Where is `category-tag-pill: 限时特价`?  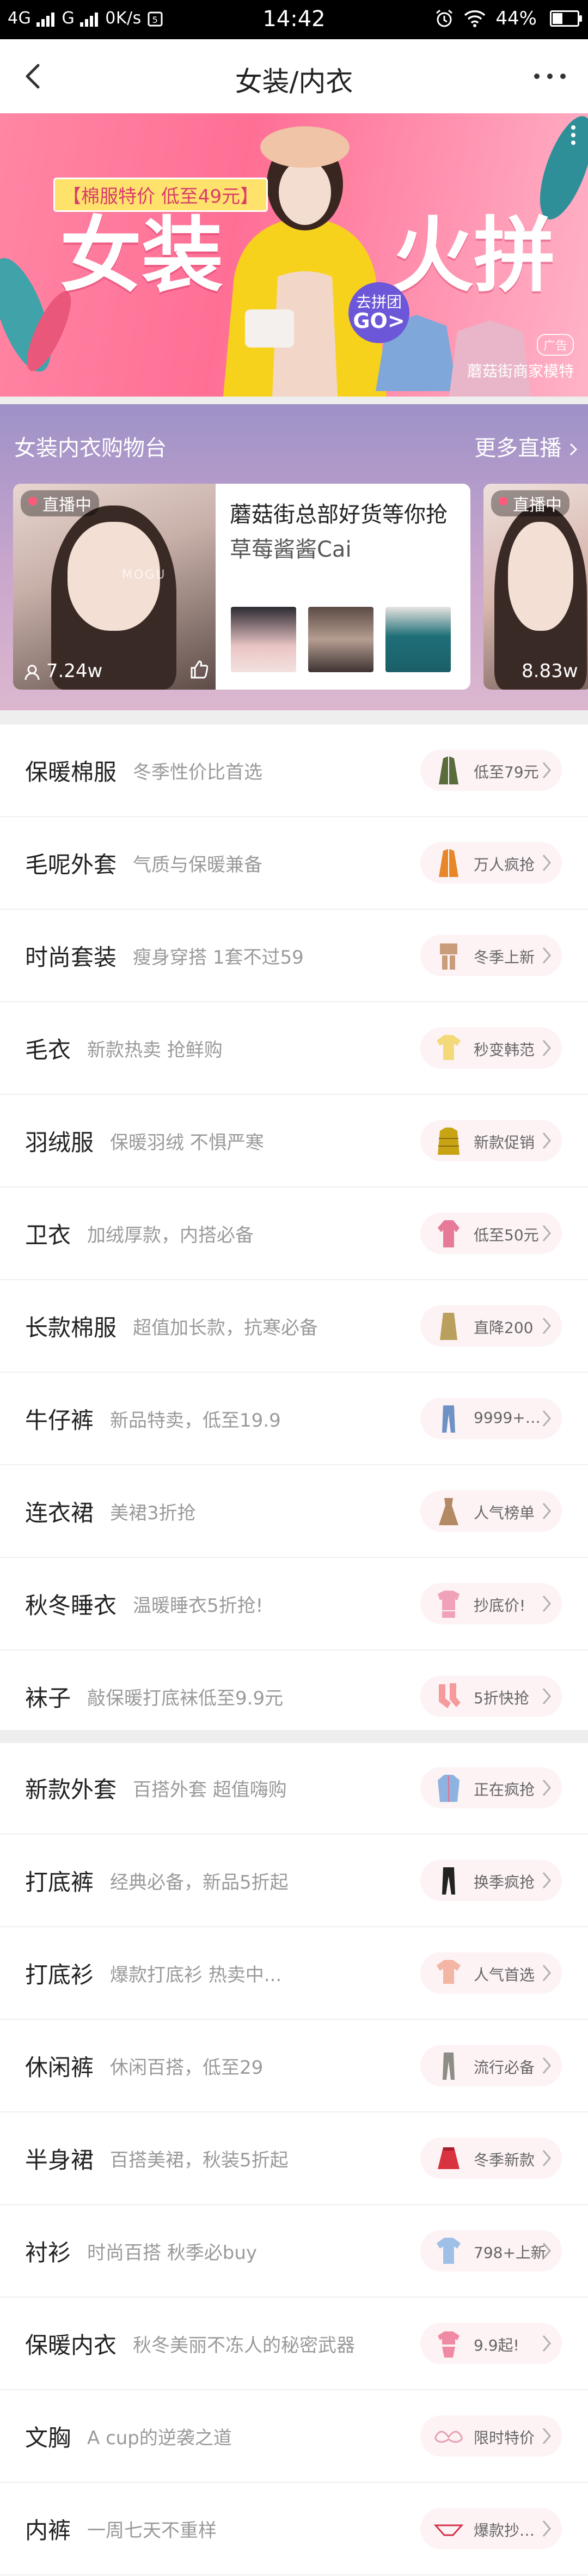 category-tag-pill: 限时特价 is located at coordinates (491, 2436).